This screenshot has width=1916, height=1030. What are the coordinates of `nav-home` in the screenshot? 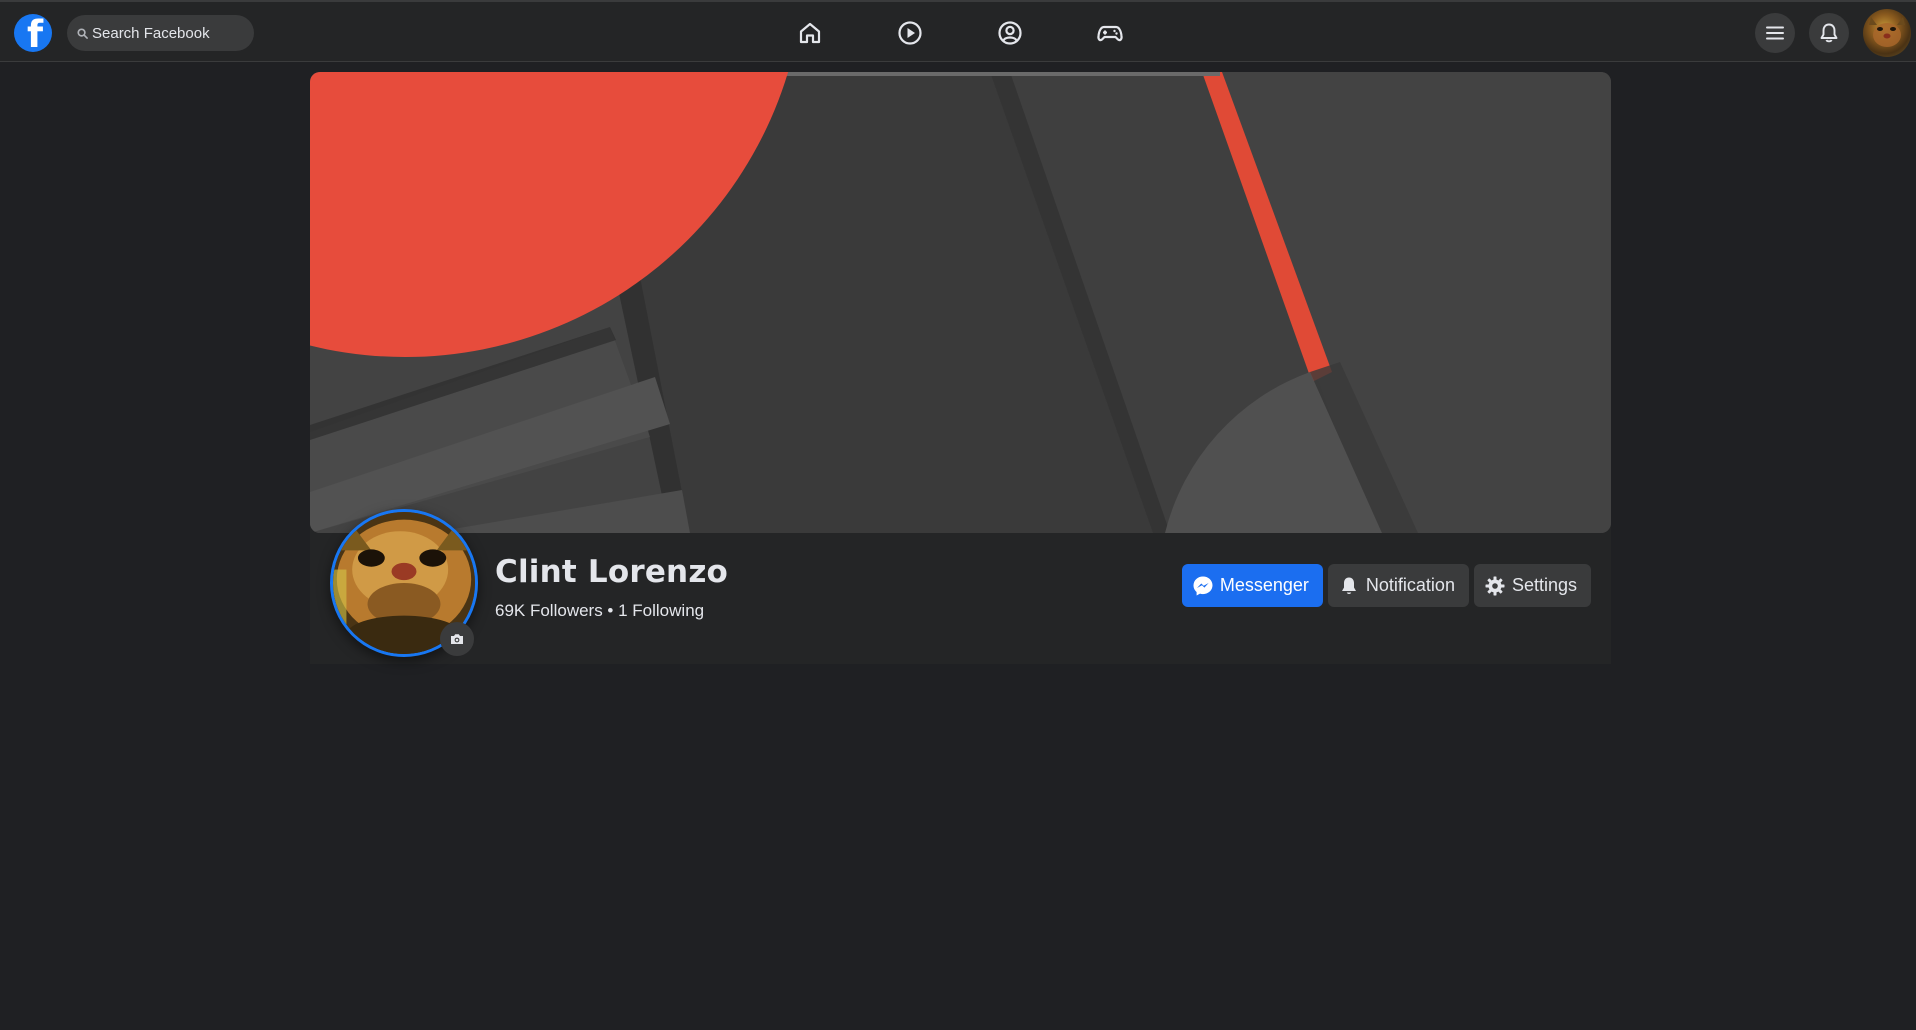 It's located at (810, 33).